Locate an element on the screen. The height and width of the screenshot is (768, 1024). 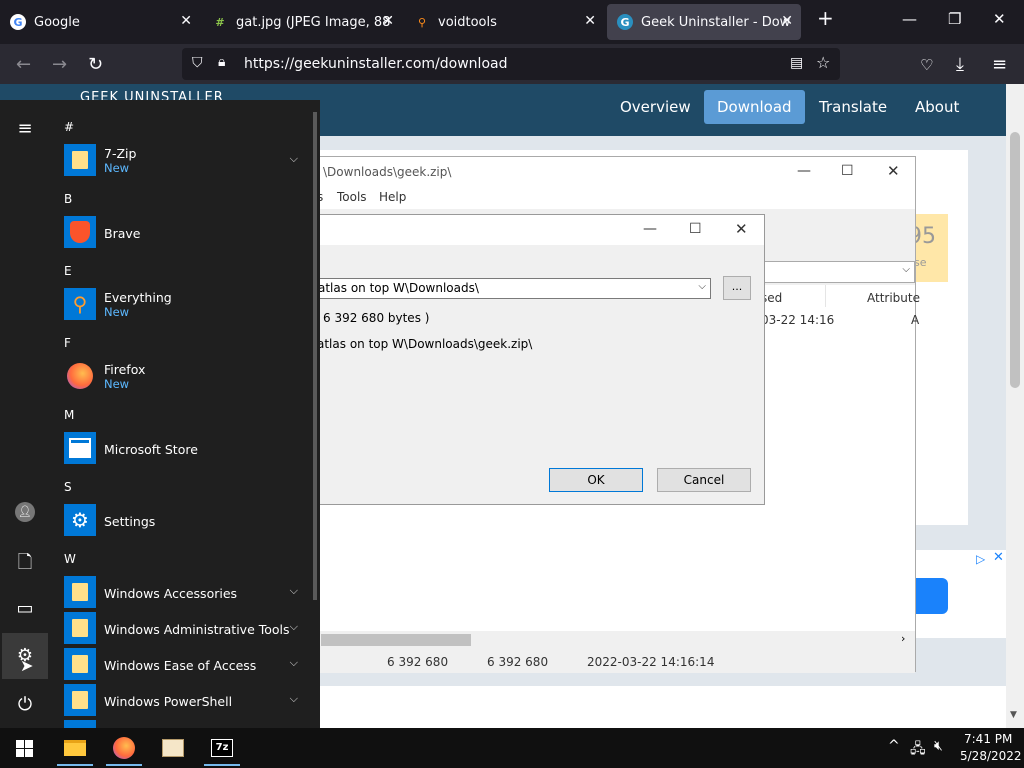
row-attribute: A is located at coordinates (915, 320).